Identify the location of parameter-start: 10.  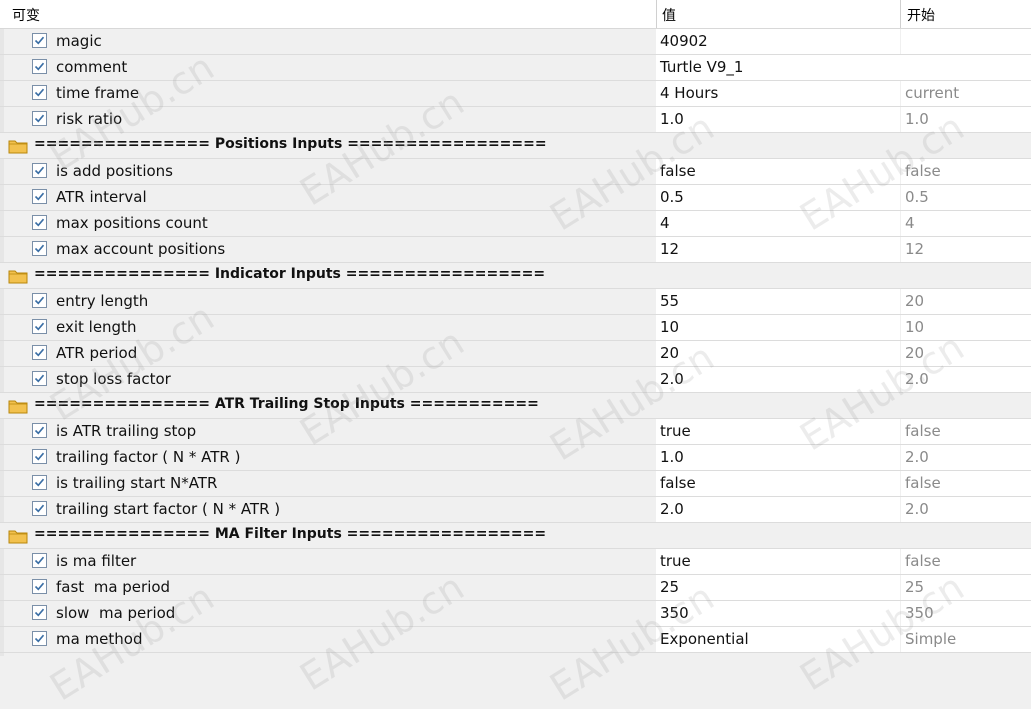
(966, 327).